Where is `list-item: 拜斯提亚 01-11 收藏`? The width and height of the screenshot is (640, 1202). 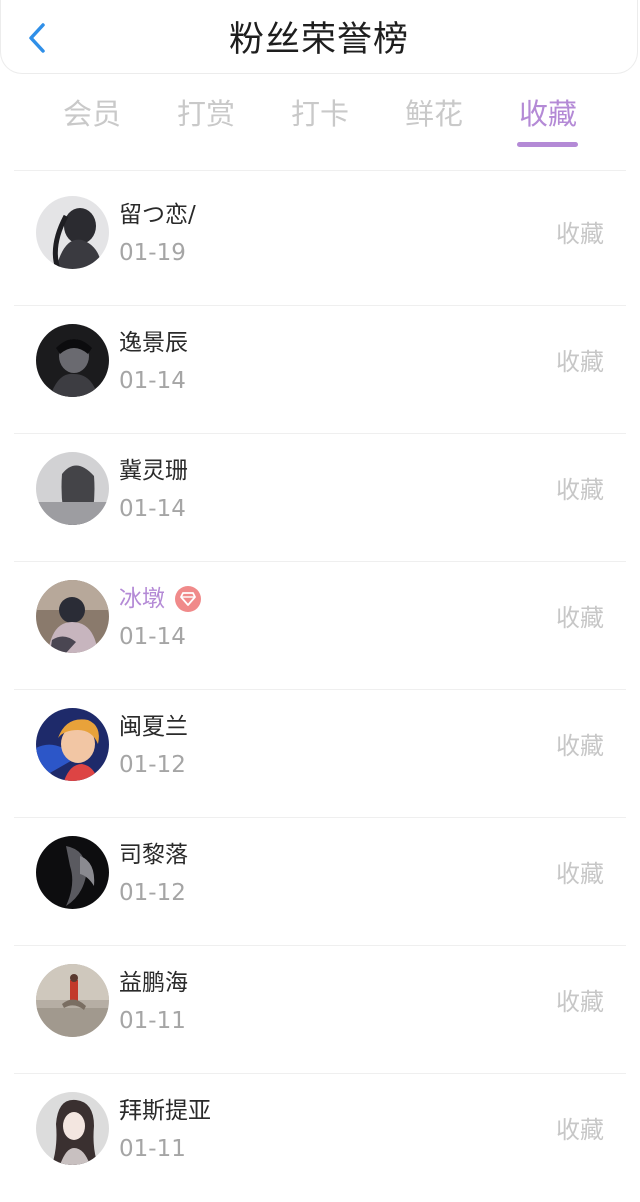
list-item: 拜斯提亚 01-11 收藏 is located at coordinates (320, 1138).